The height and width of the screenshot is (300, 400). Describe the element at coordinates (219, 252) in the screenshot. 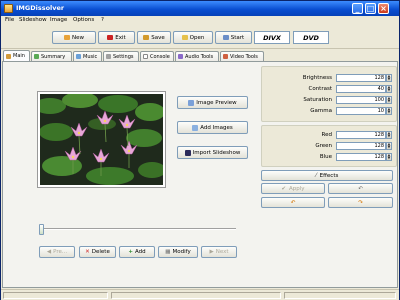

I see `next-button: ▶ Next` at that location.